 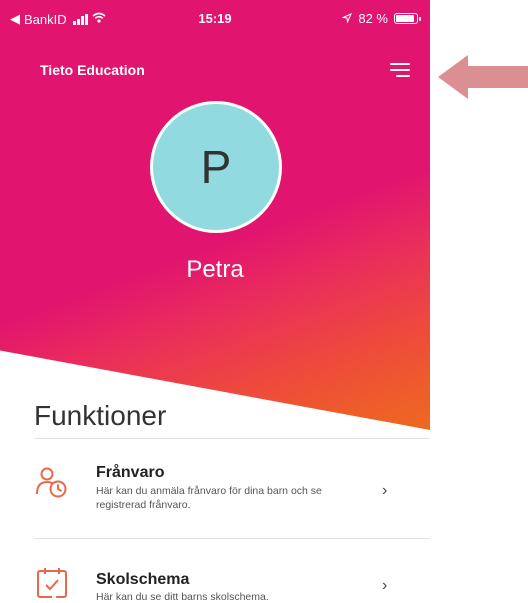 What do you see at coordinates (182, 597) in the screenshot?
I see `list-item-description: Här kan du se ditt barns skolschema.` at bounding box center [182, 597].